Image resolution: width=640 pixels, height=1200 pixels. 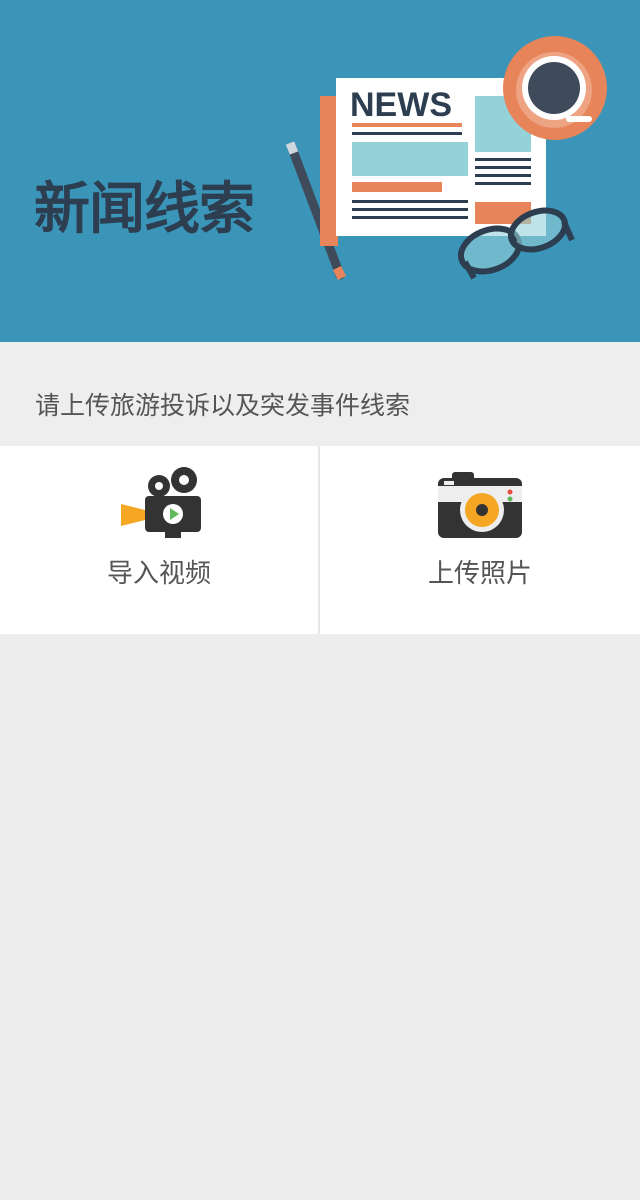 I want to click on photo-camera-icon, so click(x=480, y=505).